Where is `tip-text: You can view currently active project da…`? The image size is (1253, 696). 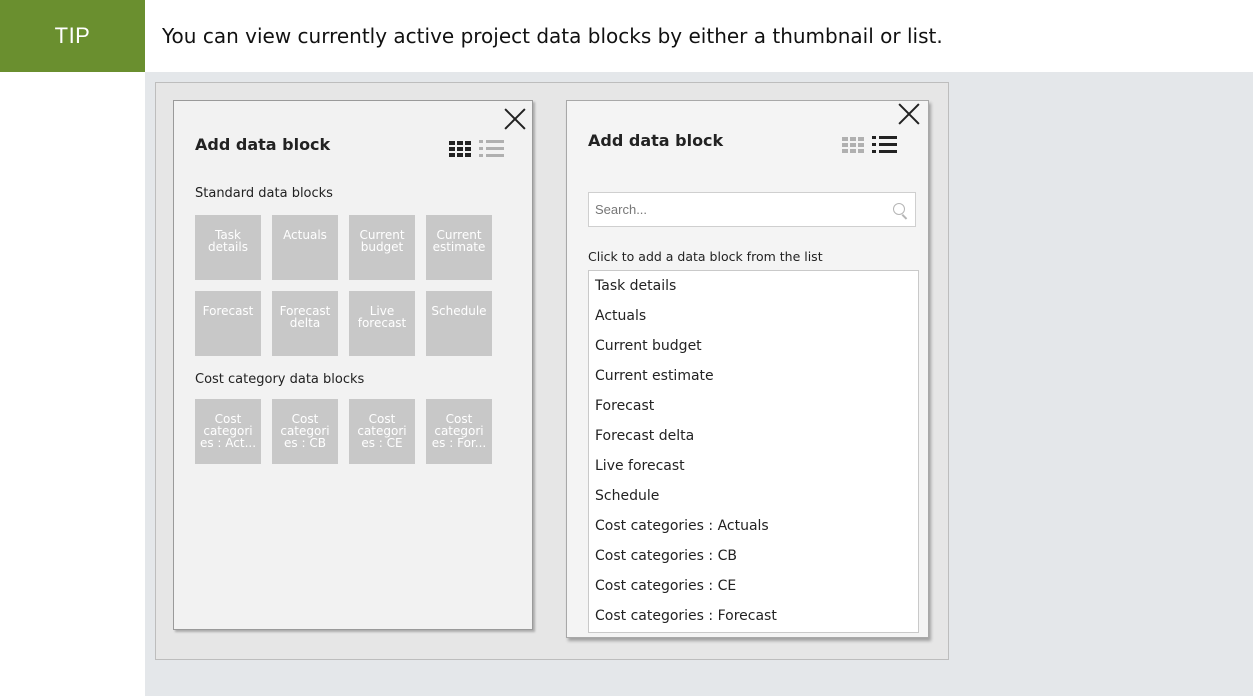 tip-text: You can view currently active project da… is located at coordinates (552, 36).